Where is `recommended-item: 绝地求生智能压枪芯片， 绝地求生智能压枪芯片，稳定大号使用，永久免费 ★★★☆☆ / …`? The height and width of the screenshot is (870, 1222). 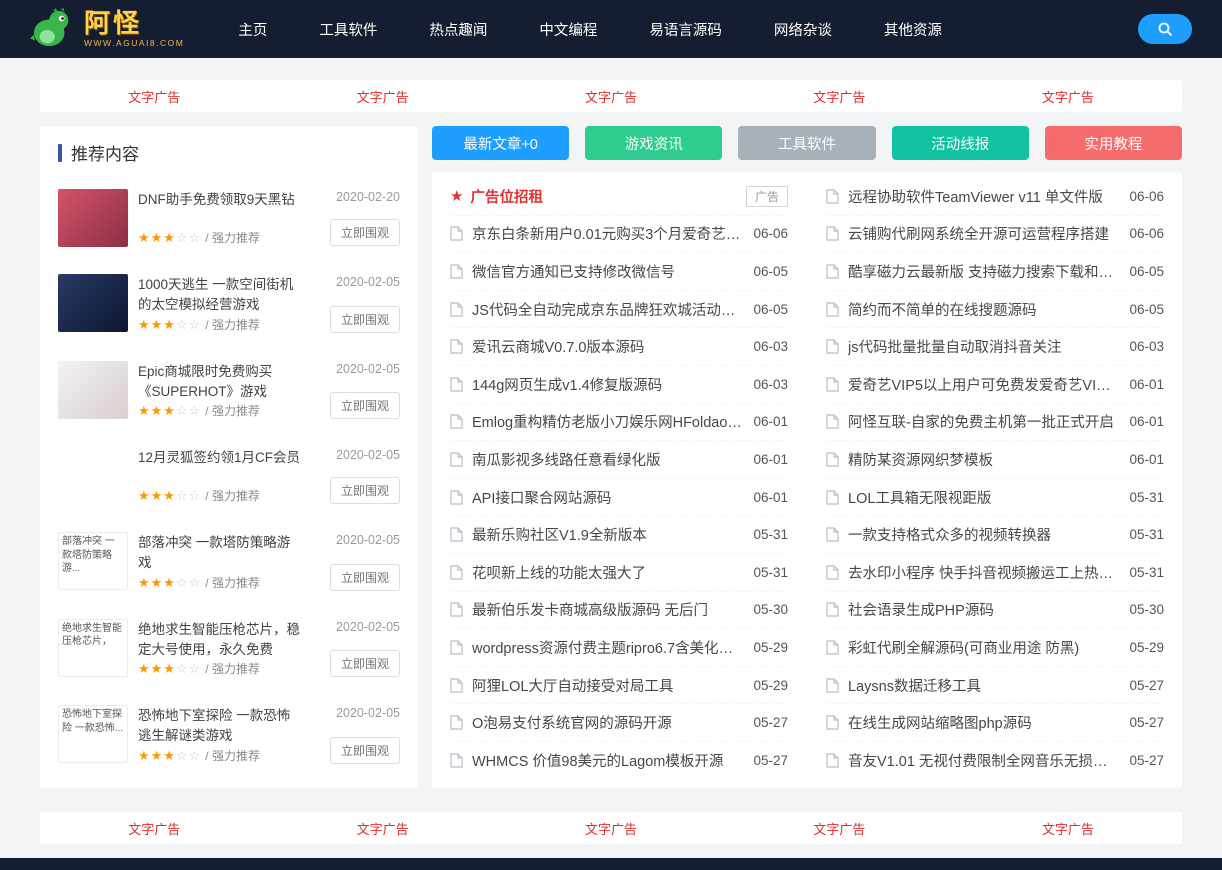 recommended-item: 绝地求生智能压枪芯片， 绝地求生智能压枪芯片，稳定大号使用，永久免费 ★★★☆☆ / … is located at coordinates (229, 648).